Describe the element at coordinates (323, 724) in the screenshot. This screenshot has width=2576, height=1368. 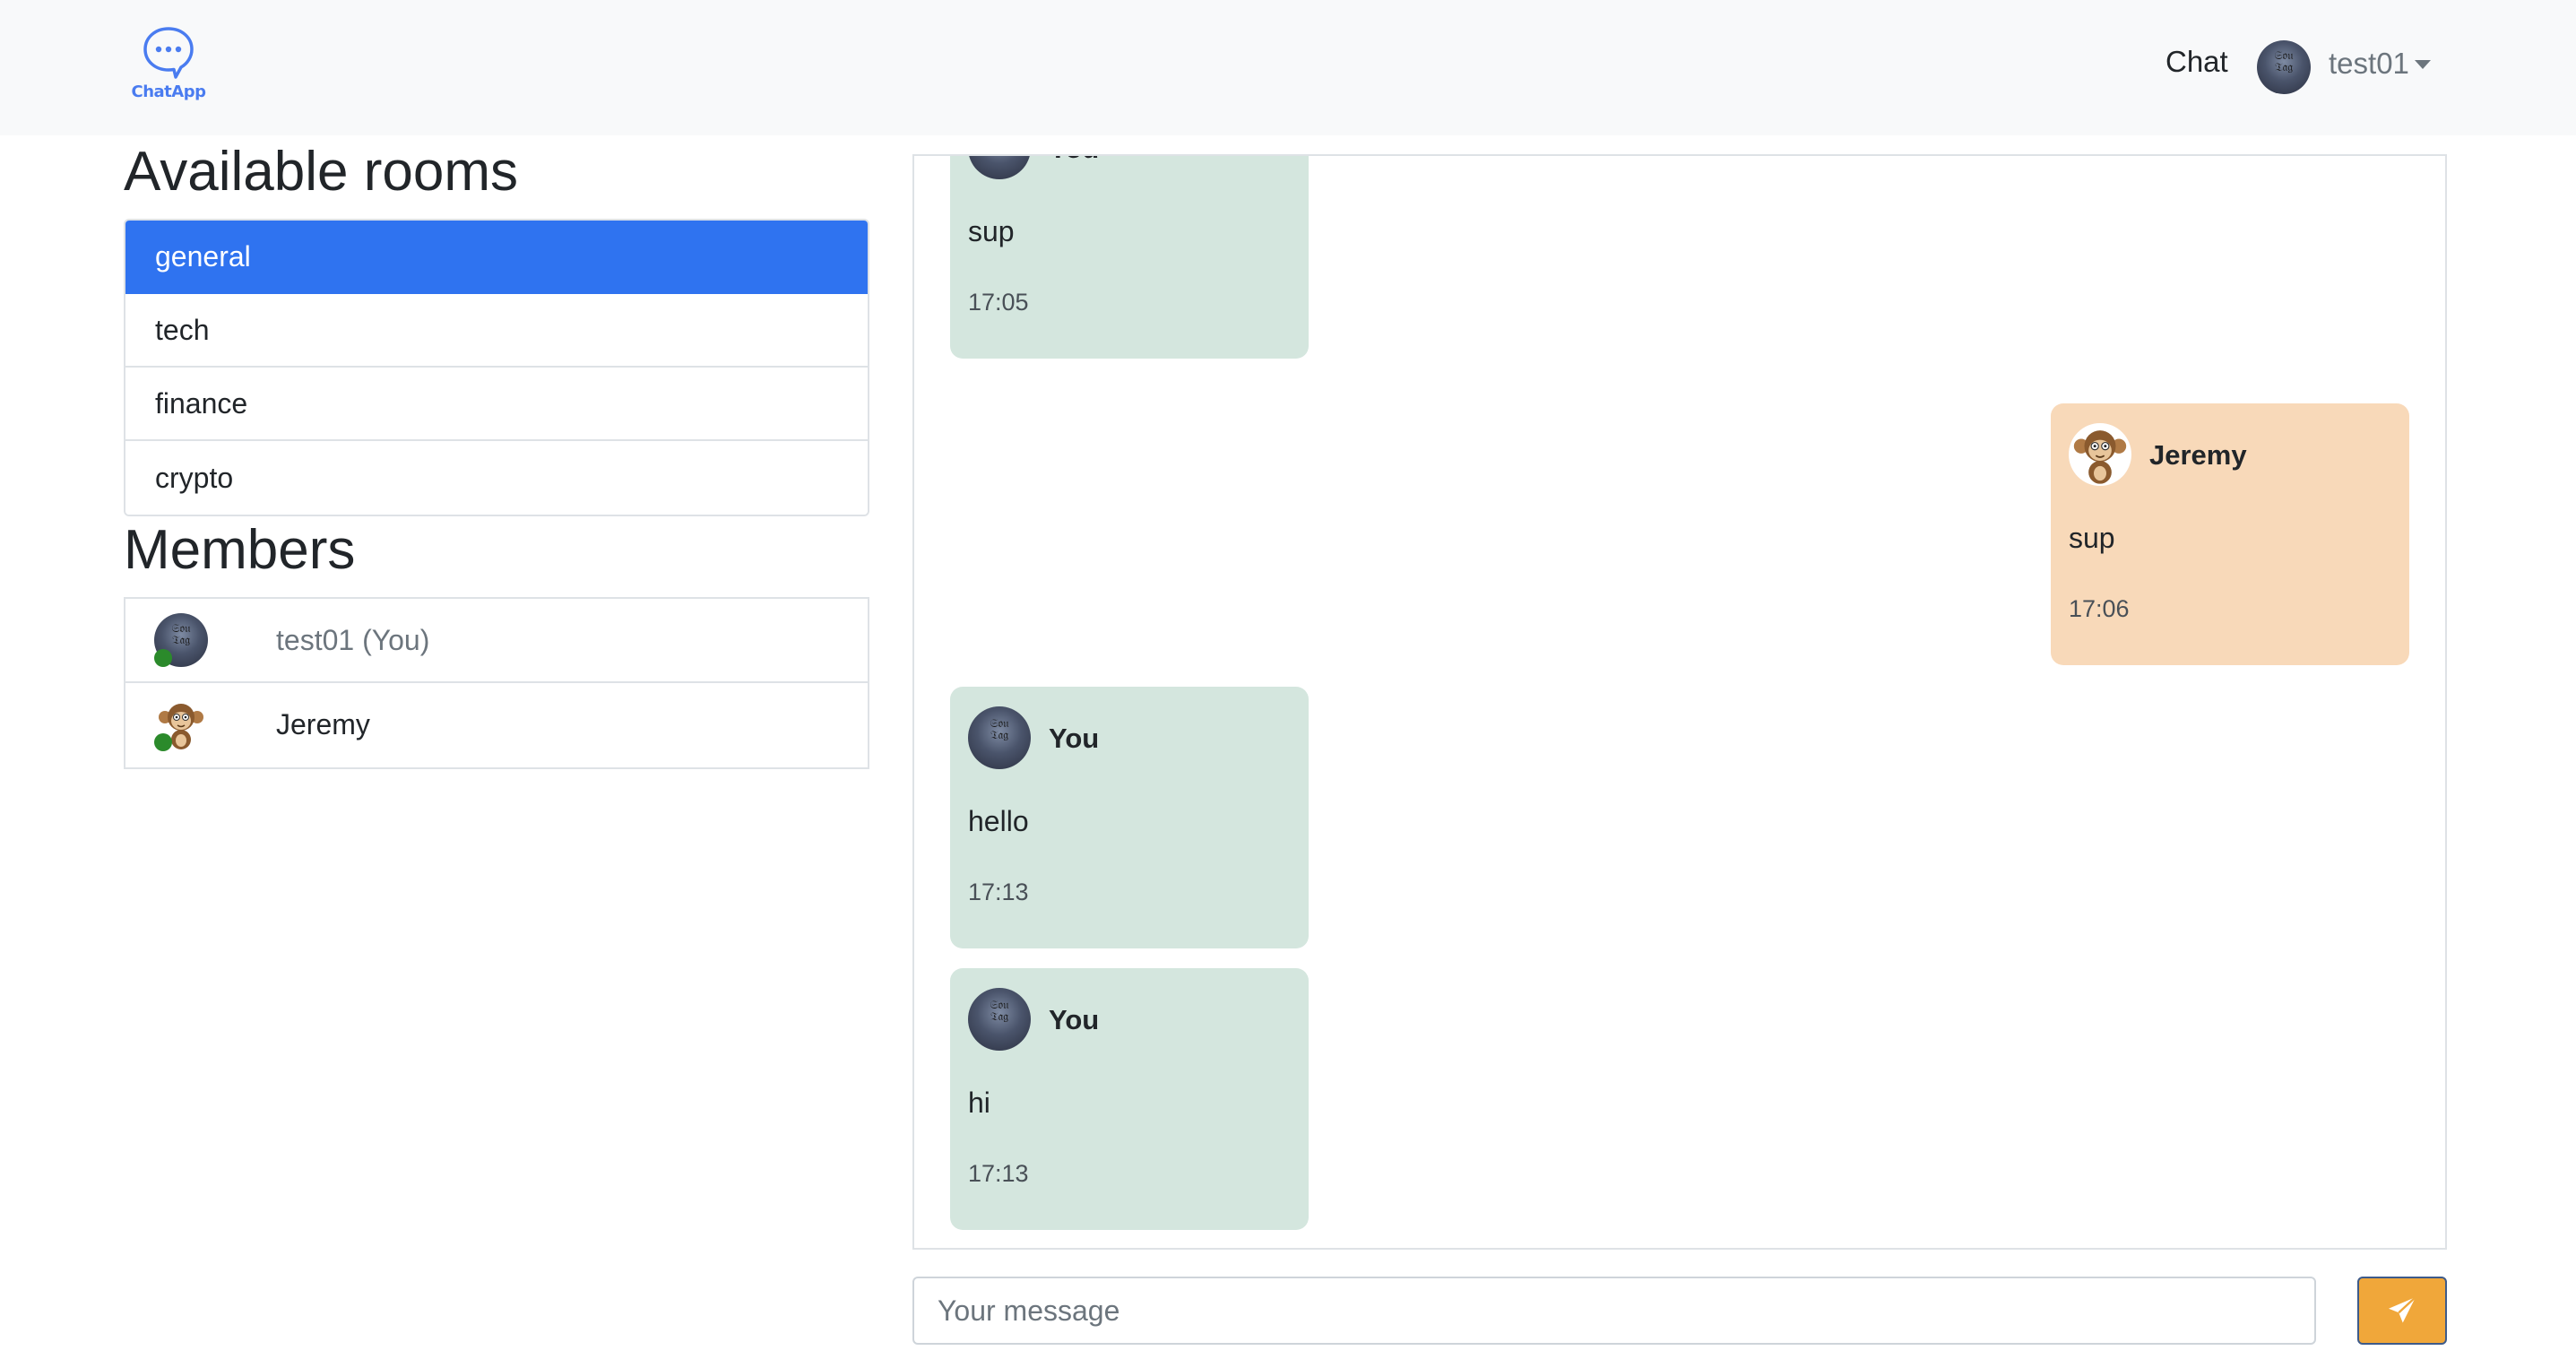
I see `member-name: Jeremy` at that location.